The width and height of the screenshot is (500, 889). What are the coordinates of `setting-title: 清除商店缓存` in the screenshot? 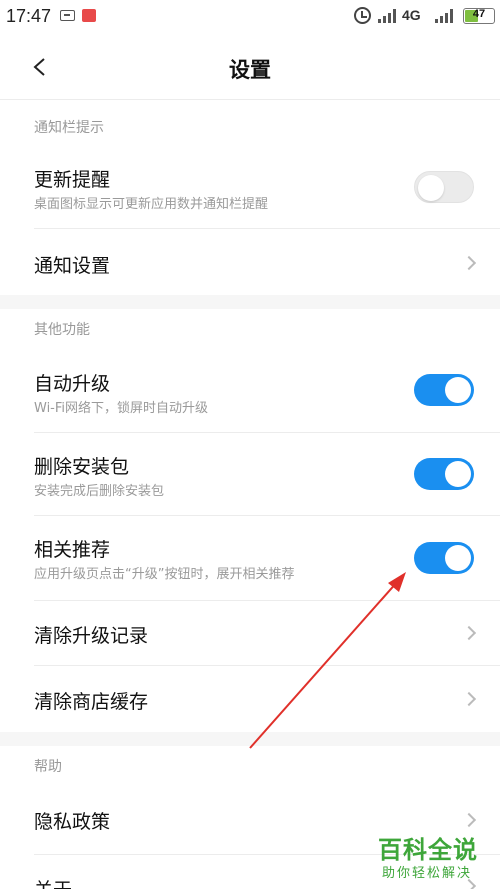 It's located at (91, 702).